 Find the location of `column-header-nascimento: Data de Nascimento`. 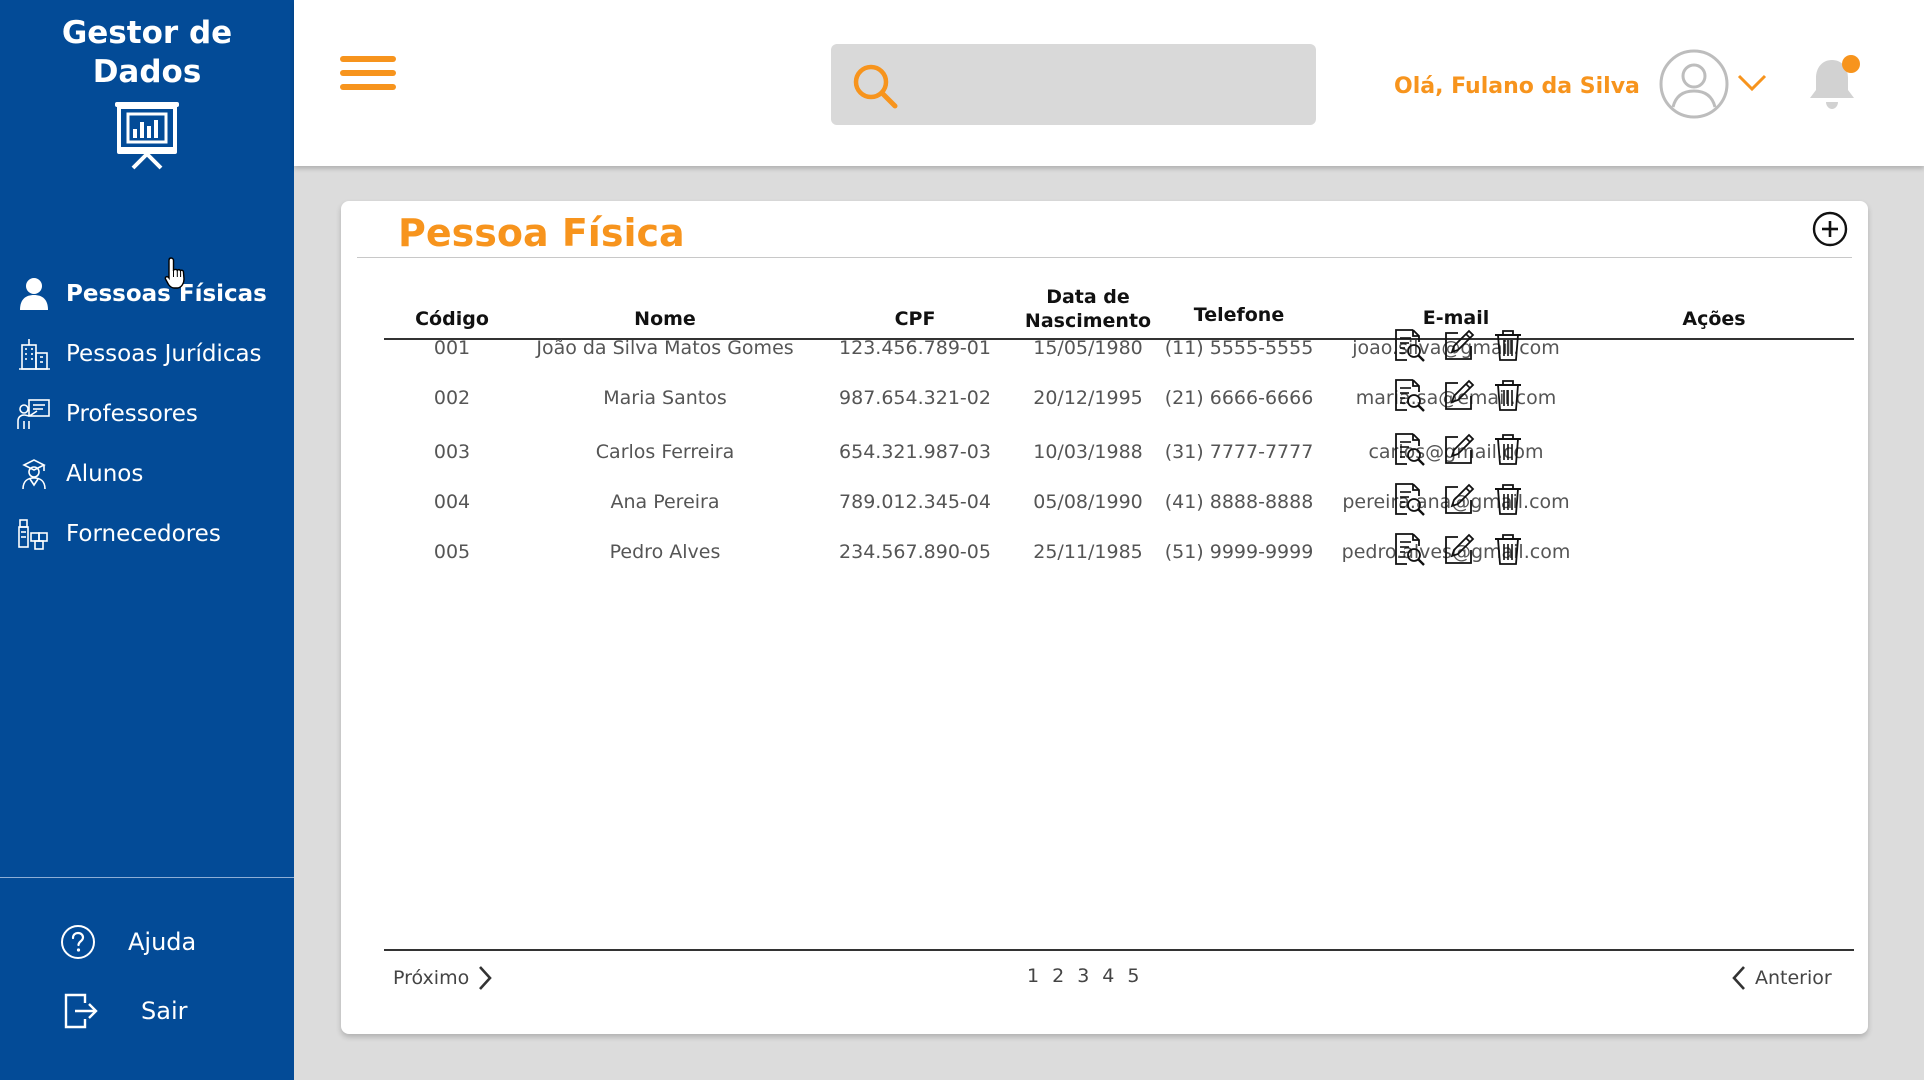

column-header-nascimento: Data de Nascimento is located at coordinates (1088, 309).